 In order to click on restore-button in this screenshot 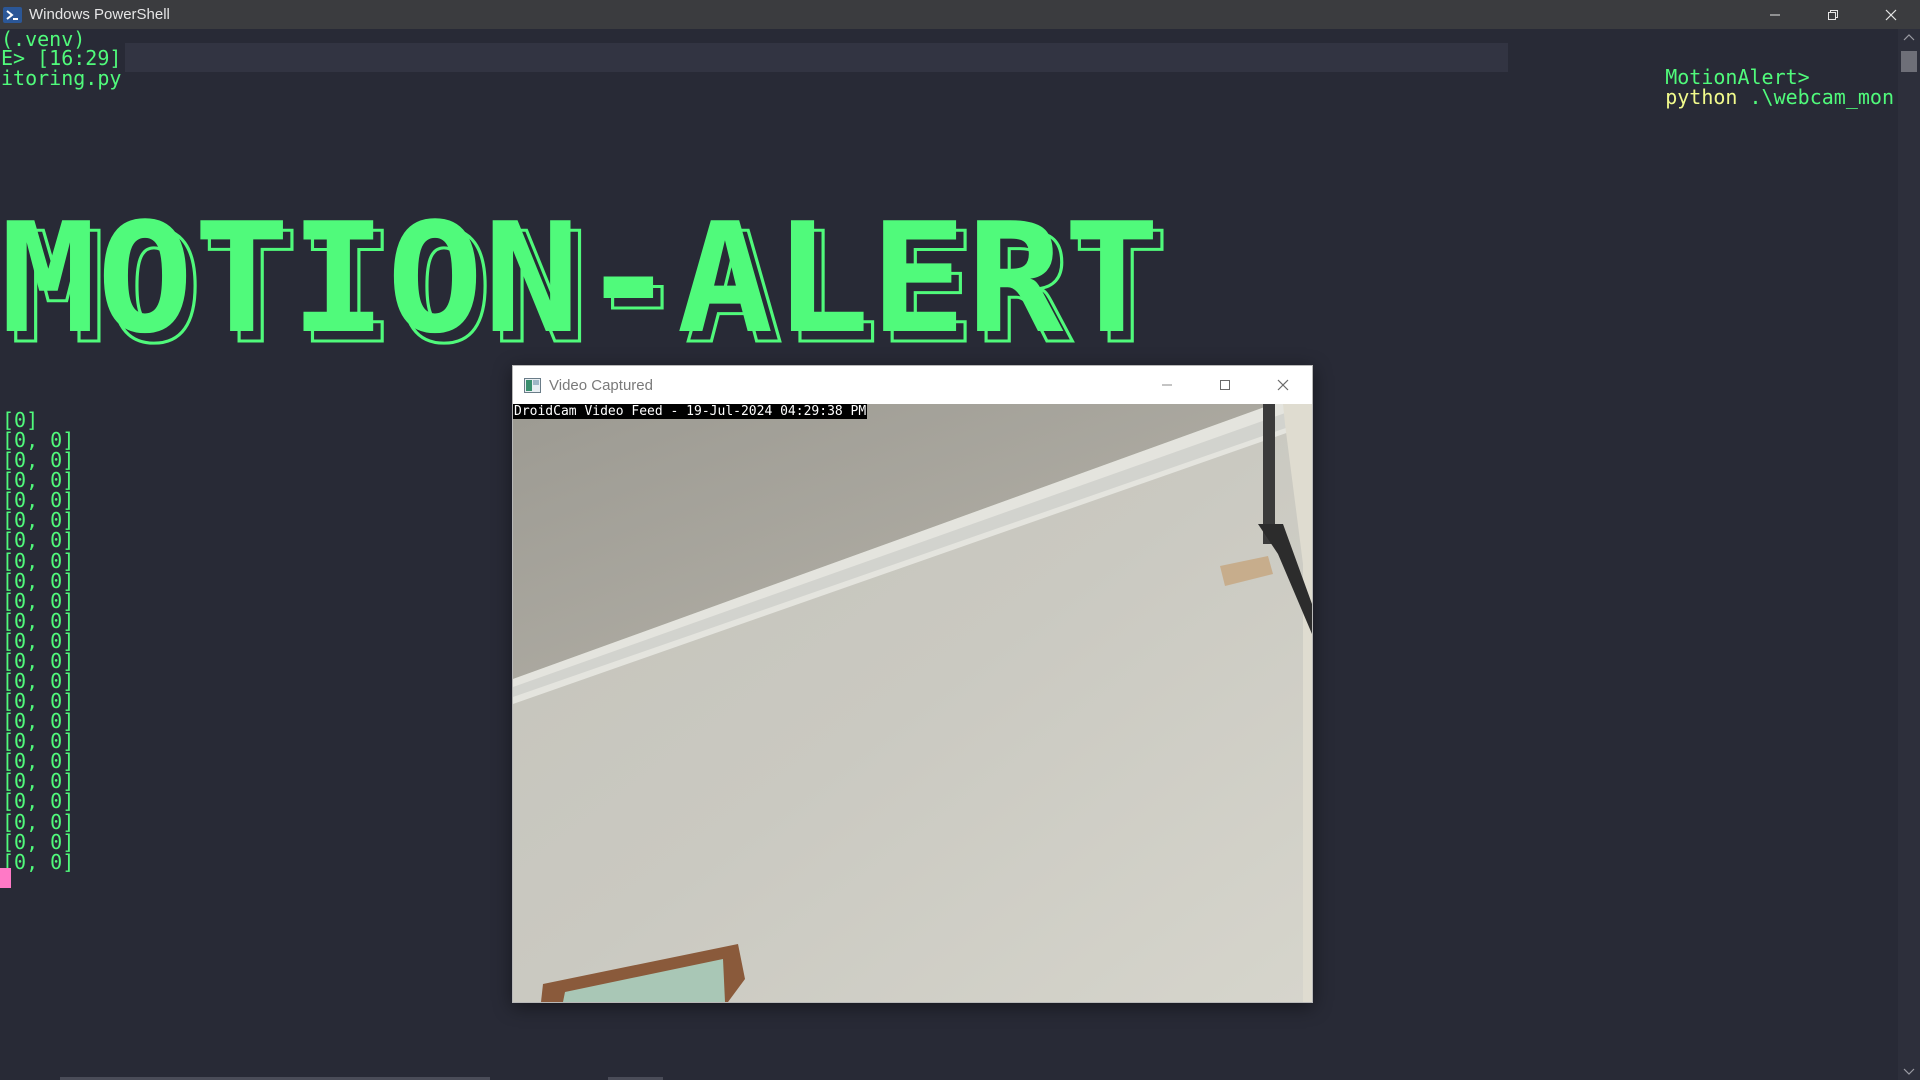, I will do `click(1833, 14)`.